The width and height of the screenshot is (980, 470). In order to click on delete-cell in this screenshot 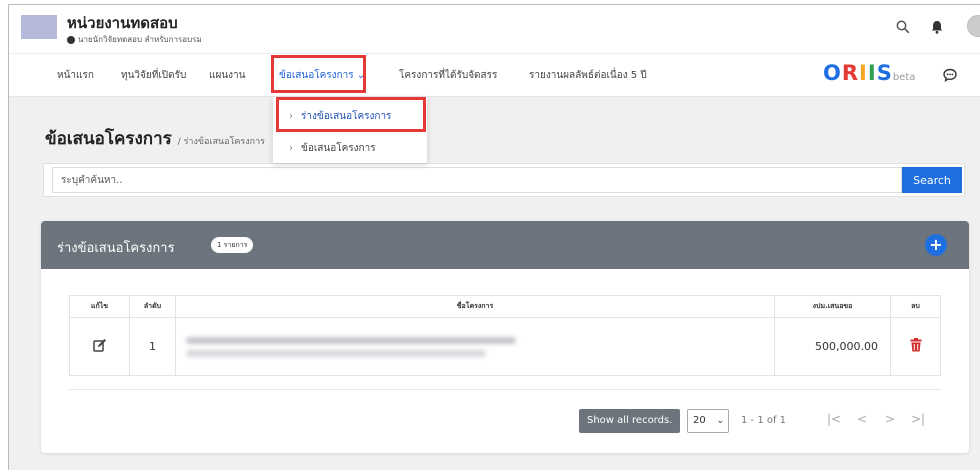, I will do `click(915, 346)`.